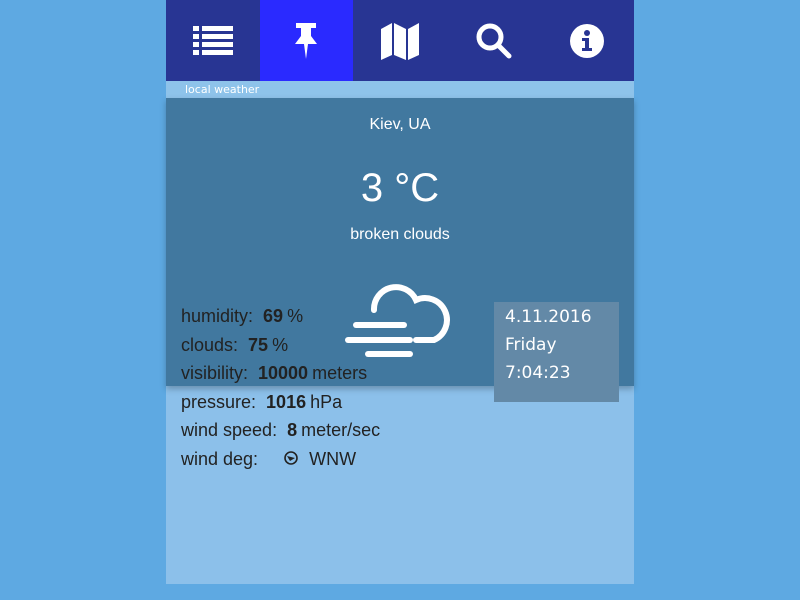  I want to click on map-icon, so click(399, 41).